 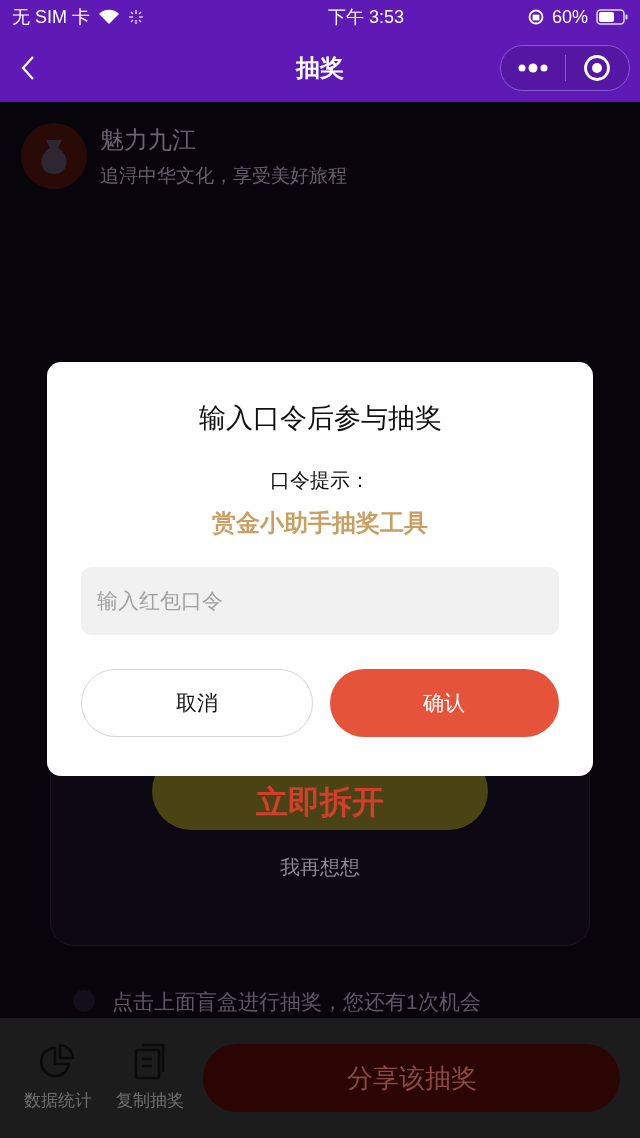 What do you see at coordinates (320, 418) in the screenshot?
I see `dialog-title: 输入口令后参与抽奖` at bounding box center [320, 418].